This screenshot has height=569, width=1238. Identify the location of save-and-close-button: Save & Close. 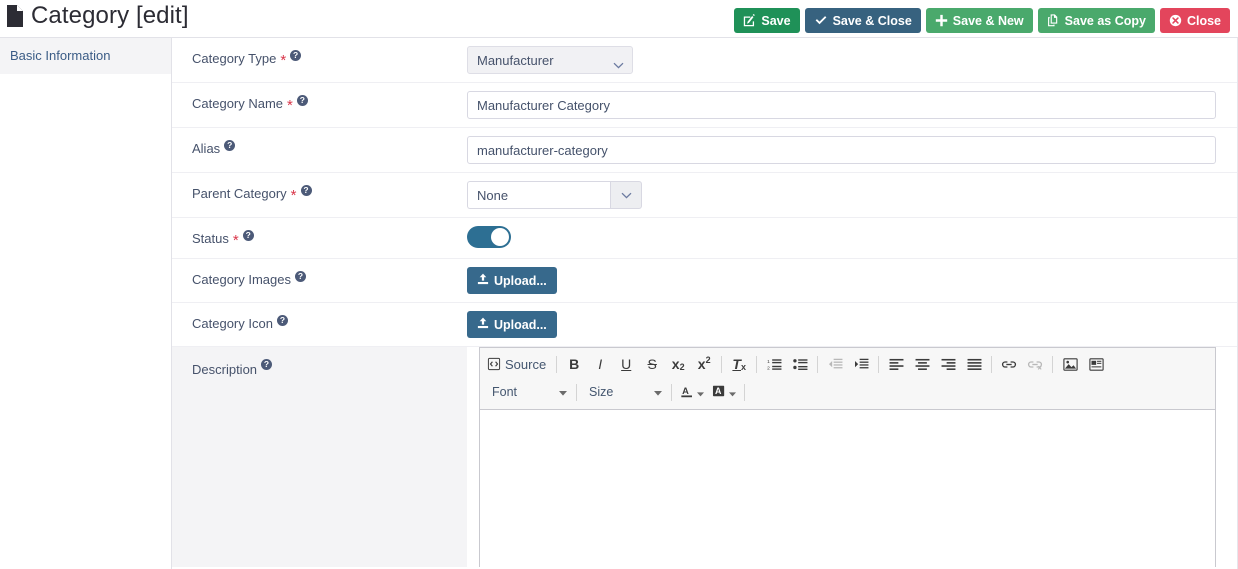
(862, 20).